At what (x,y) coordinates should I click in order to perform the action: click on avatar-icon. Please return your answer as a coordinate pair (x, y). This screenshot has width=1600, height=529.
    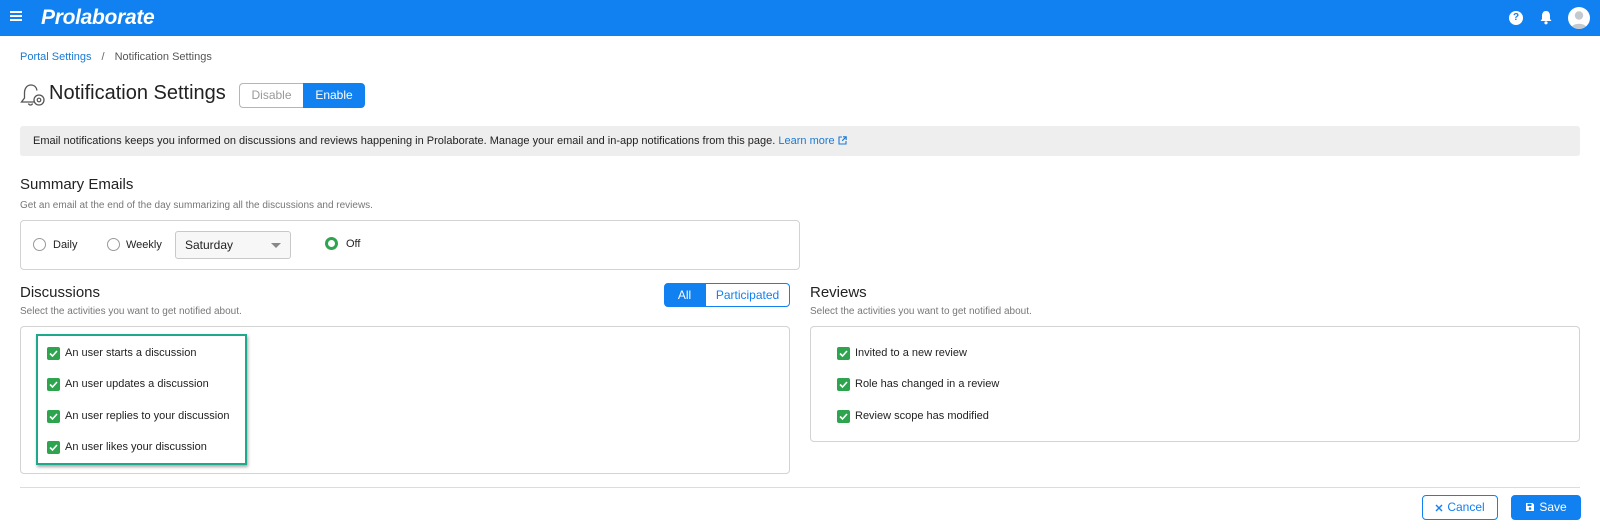
    Looking at the image, I should click on (1579, 18).